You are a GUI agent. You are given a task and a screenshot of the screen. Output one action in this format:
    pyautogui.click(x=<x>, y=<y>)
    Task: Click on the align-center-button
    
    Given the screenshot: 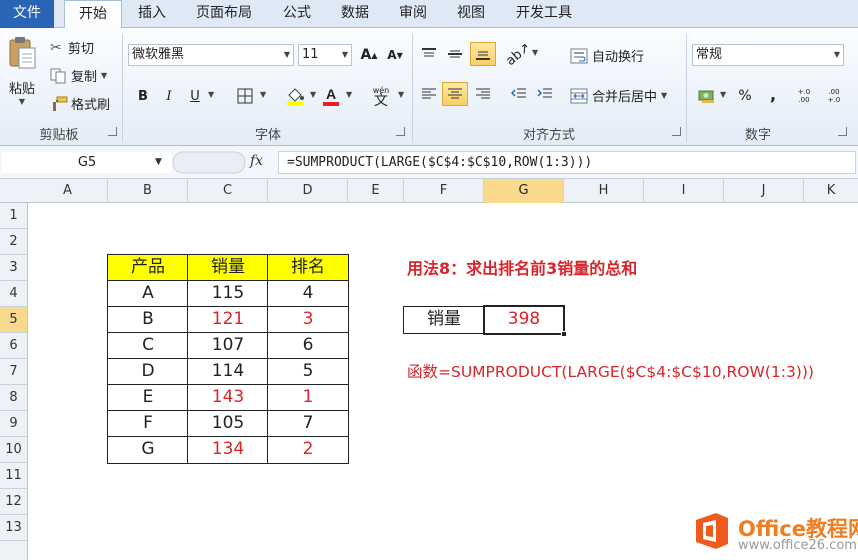 What is the action you would take?
    pyautogui.click(x=455, y=94)
    